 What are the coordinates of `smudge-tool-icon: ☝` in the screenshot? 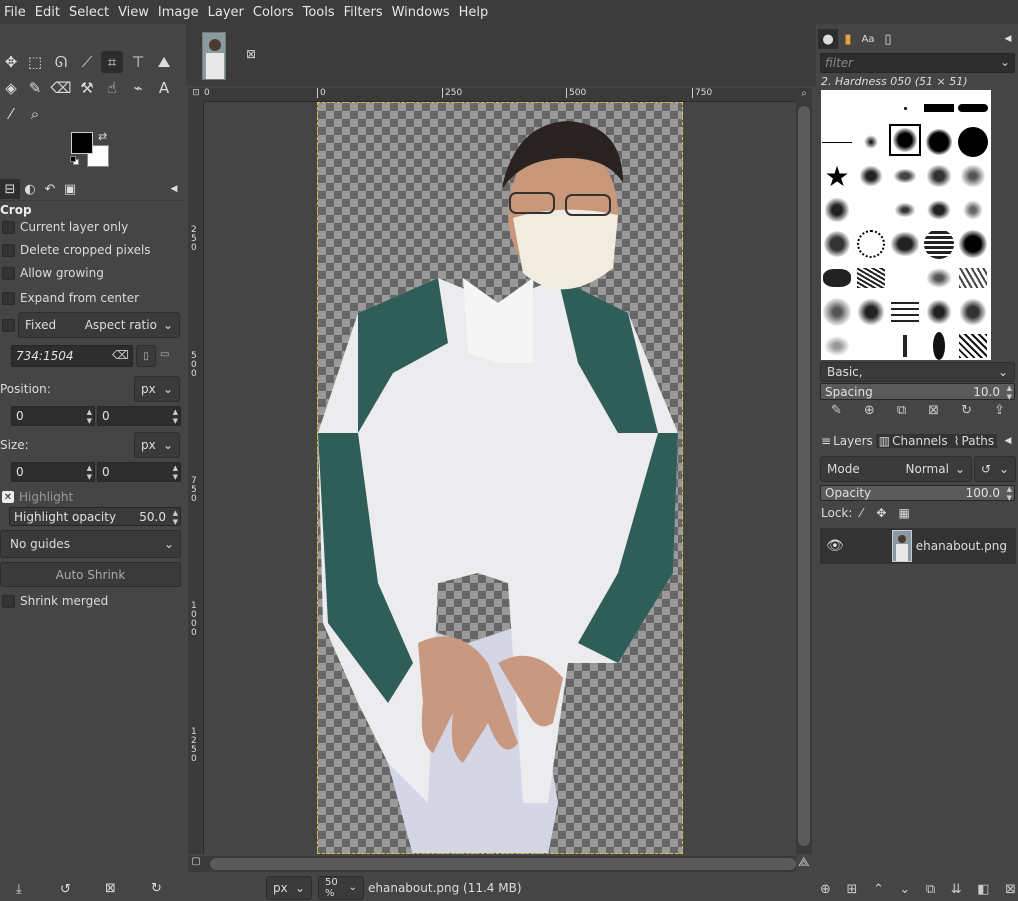 It's located at (112, 88).